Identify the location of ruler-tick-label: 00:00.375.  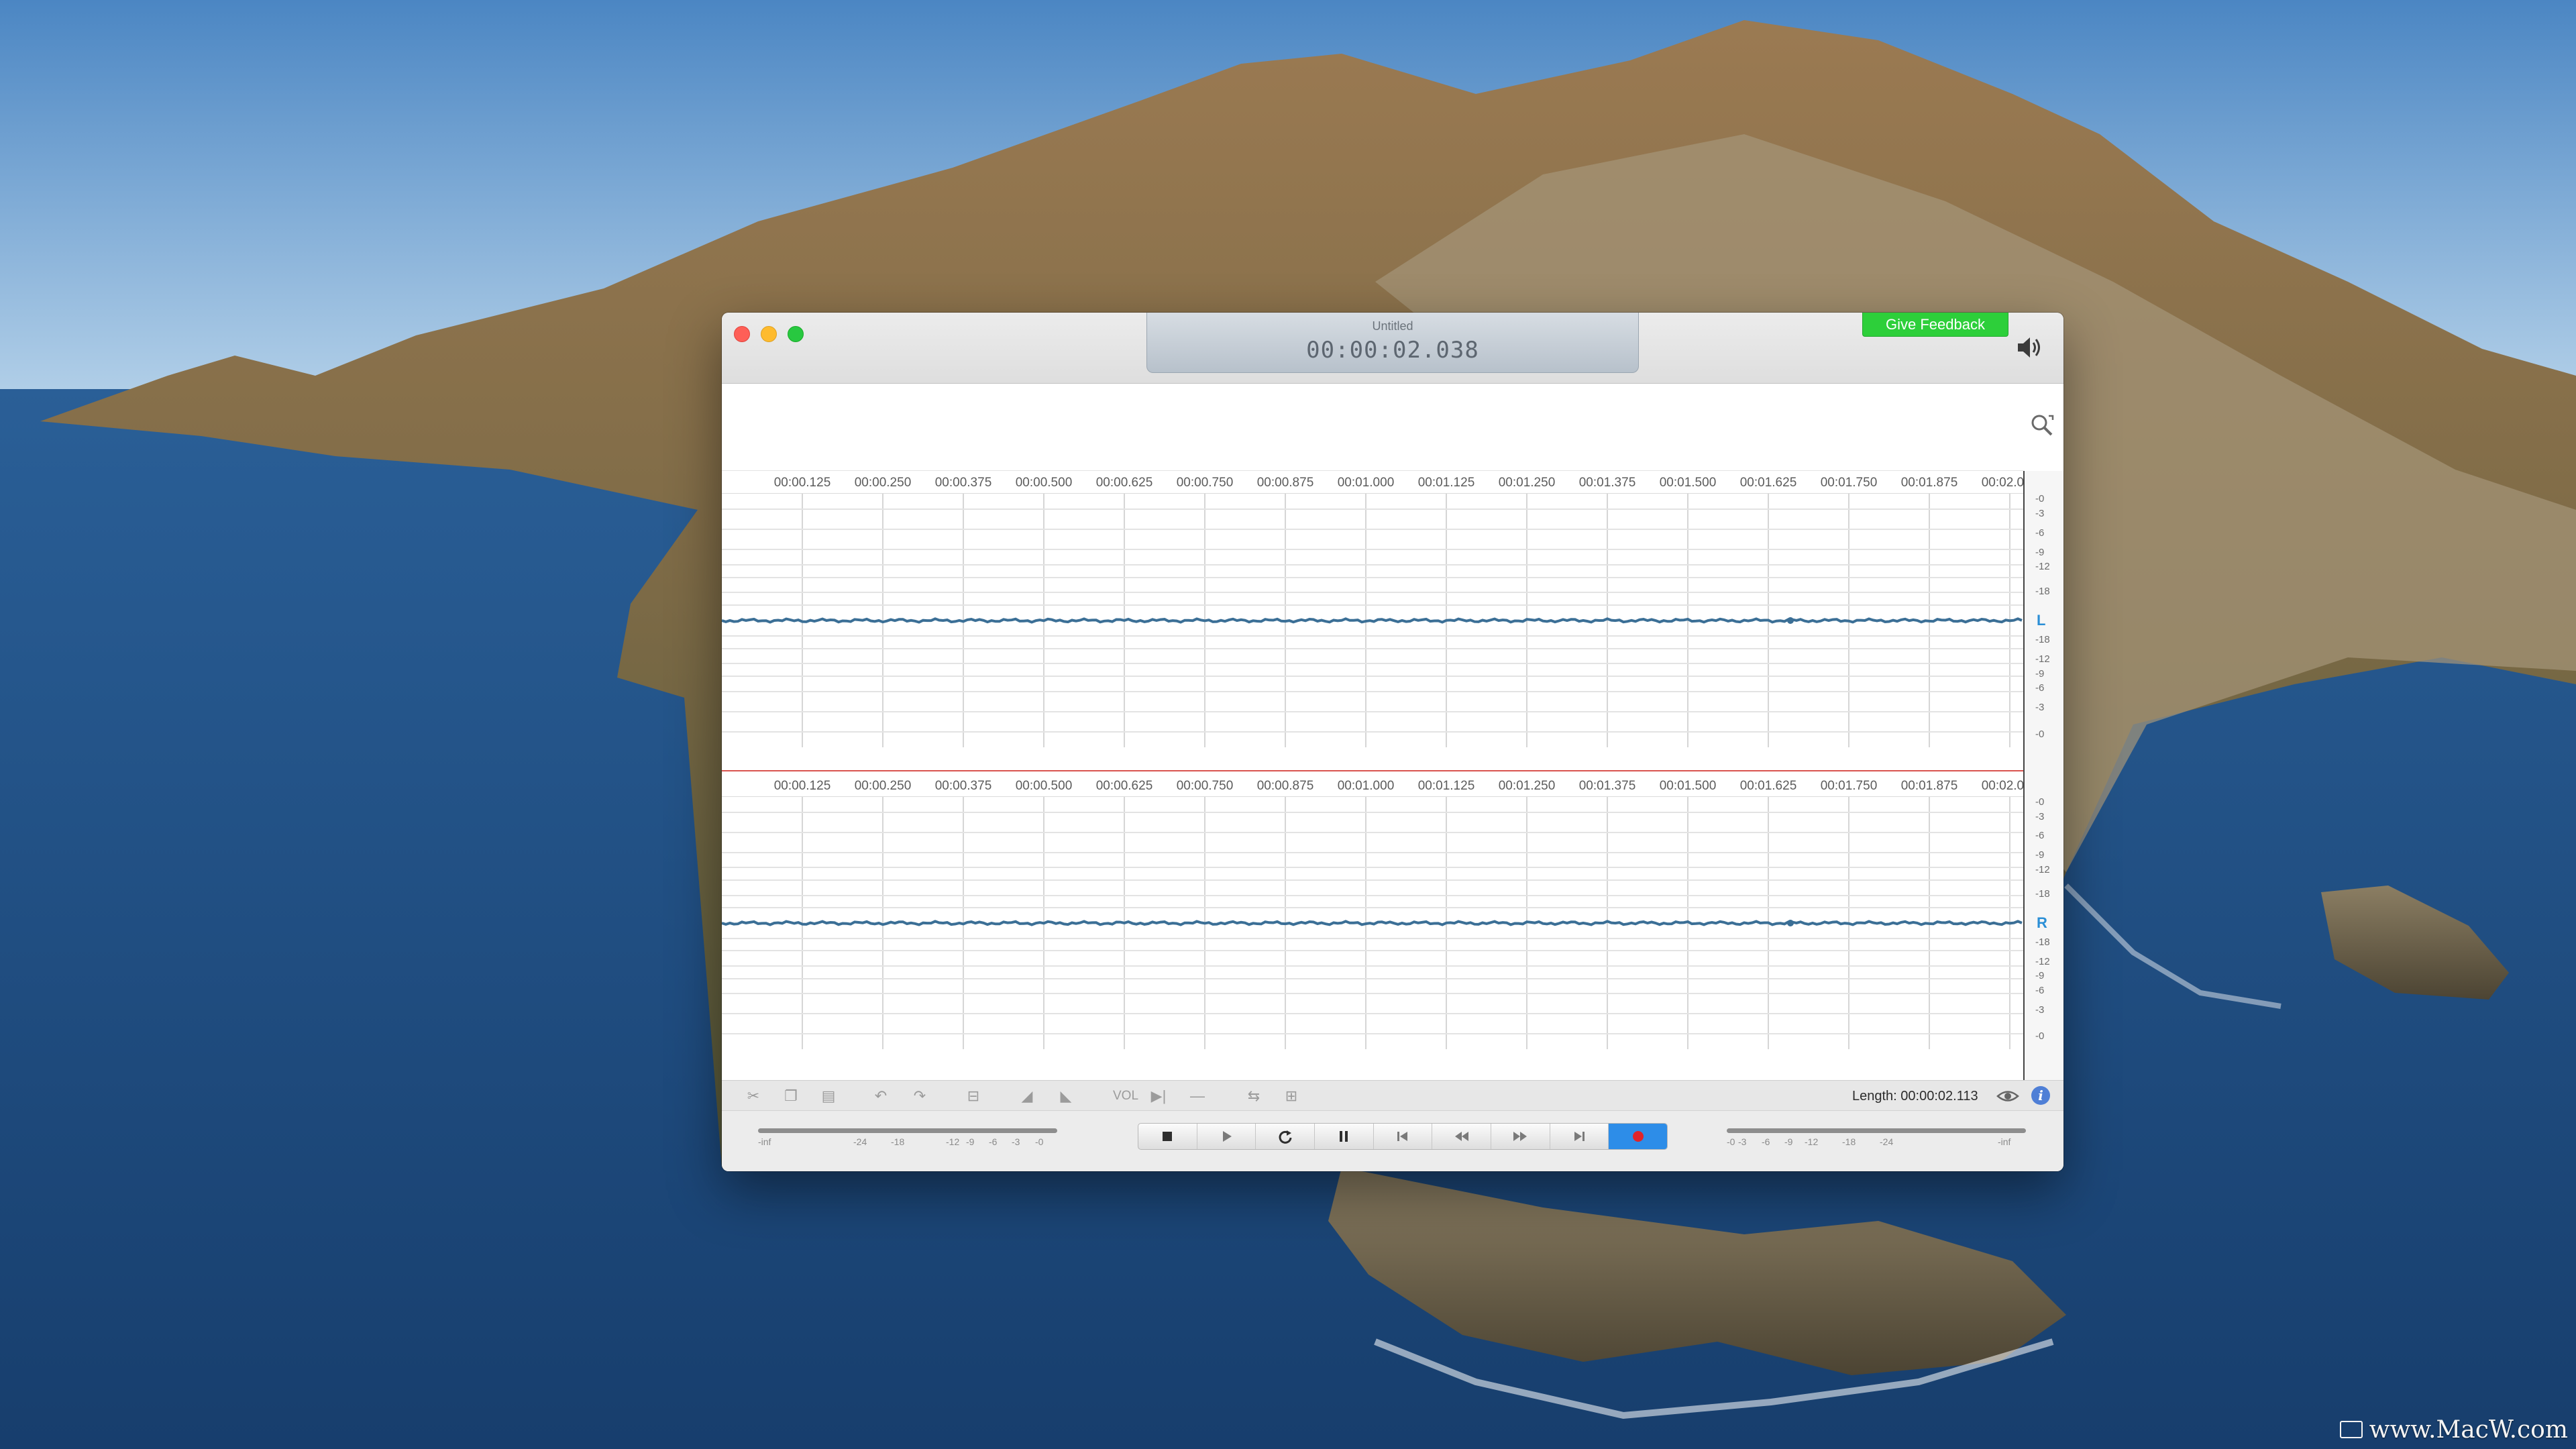
(963, 483).